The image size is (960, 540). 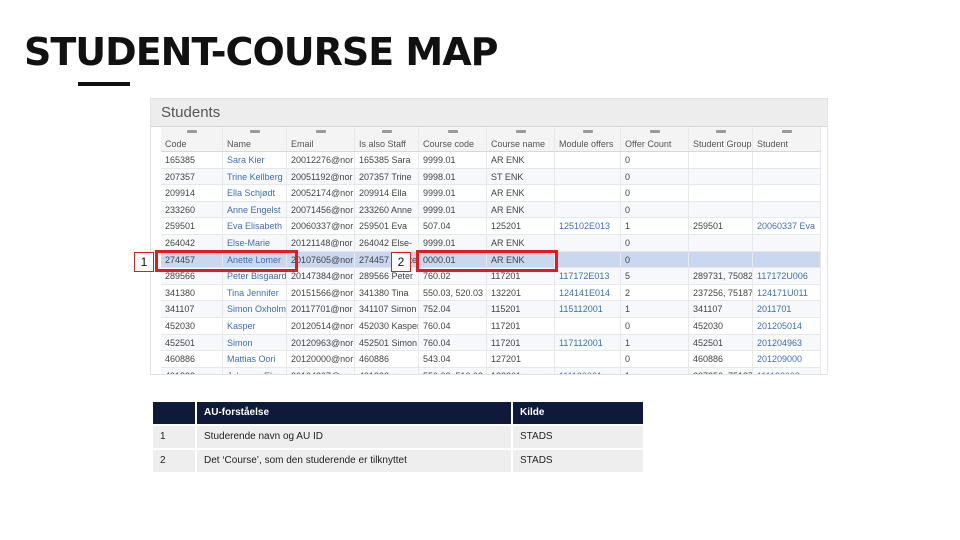 I want to click on table-cell: 259501 Eva, so click(x=387, y=226).